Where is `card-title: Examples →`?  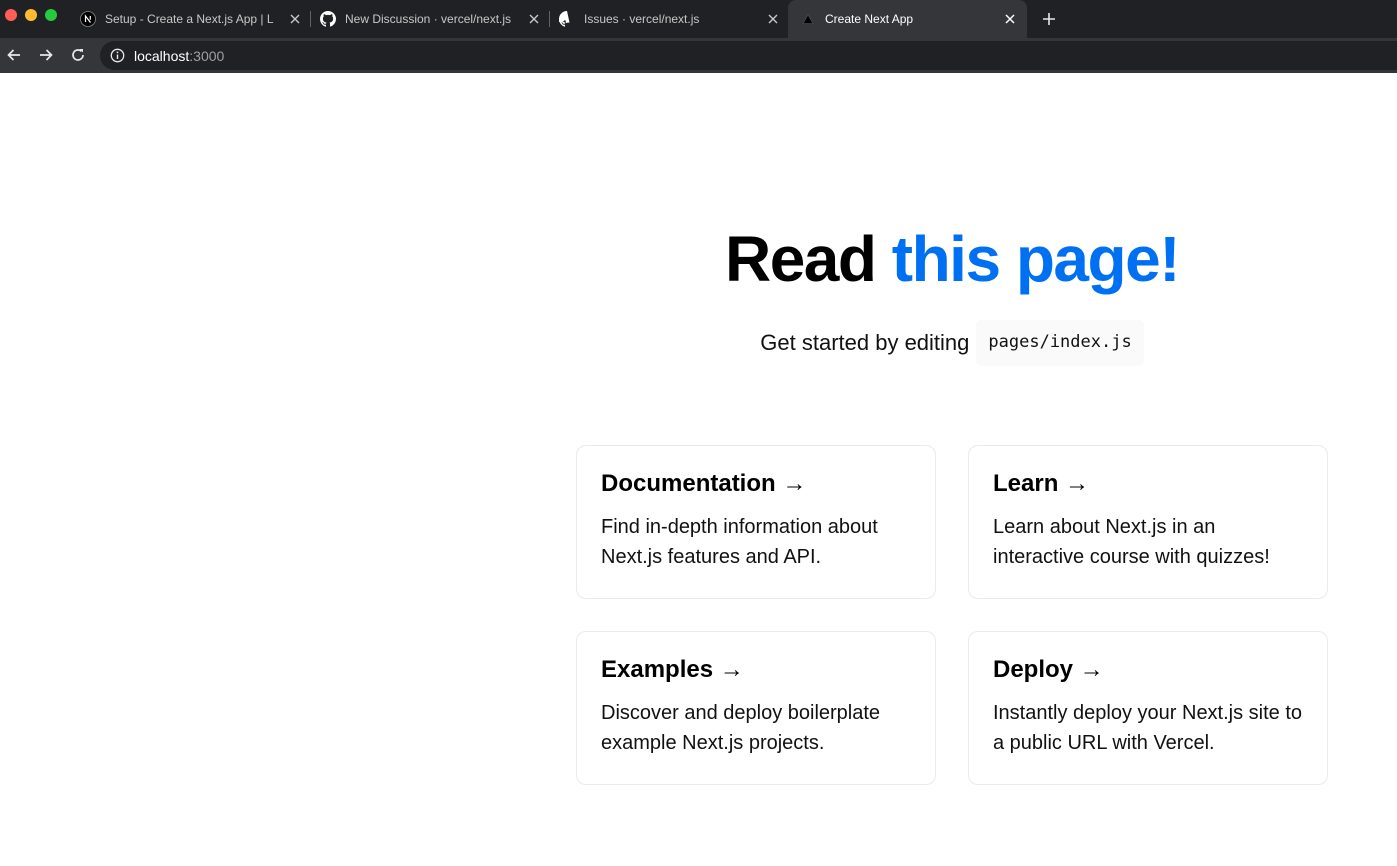
card-title: Examples → is located at coordinates (672, 669).